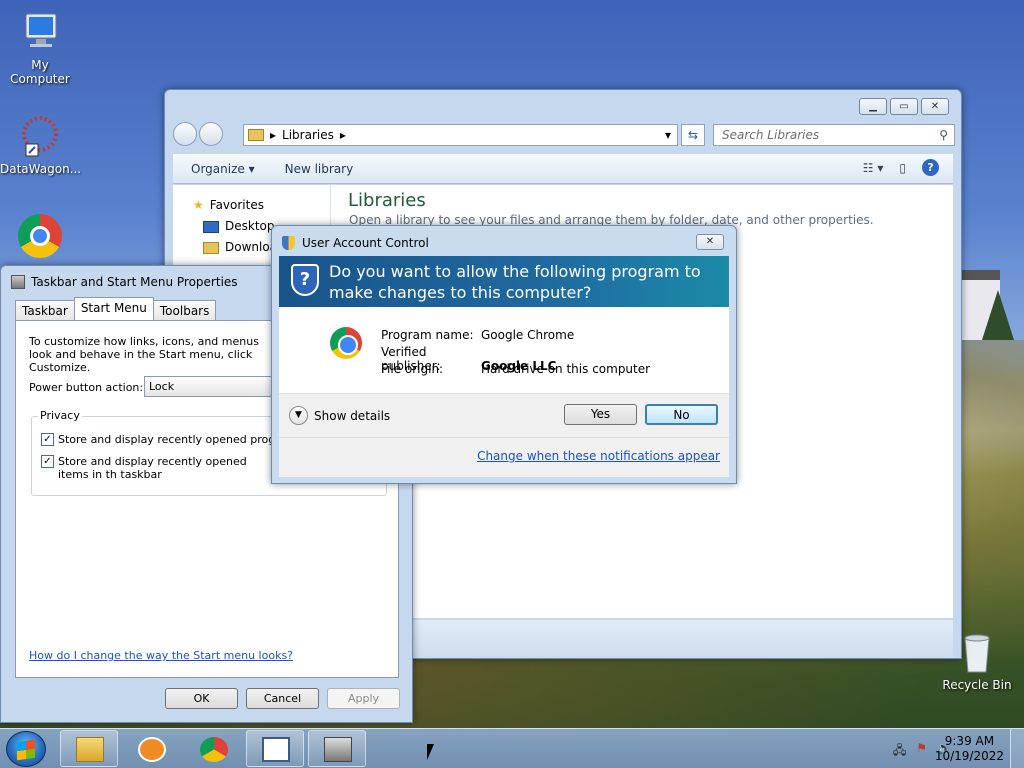 The image size is (1024, 768). I want to click on address-bar: ▸ Libraries ▸ ▾, so click(460, 135).